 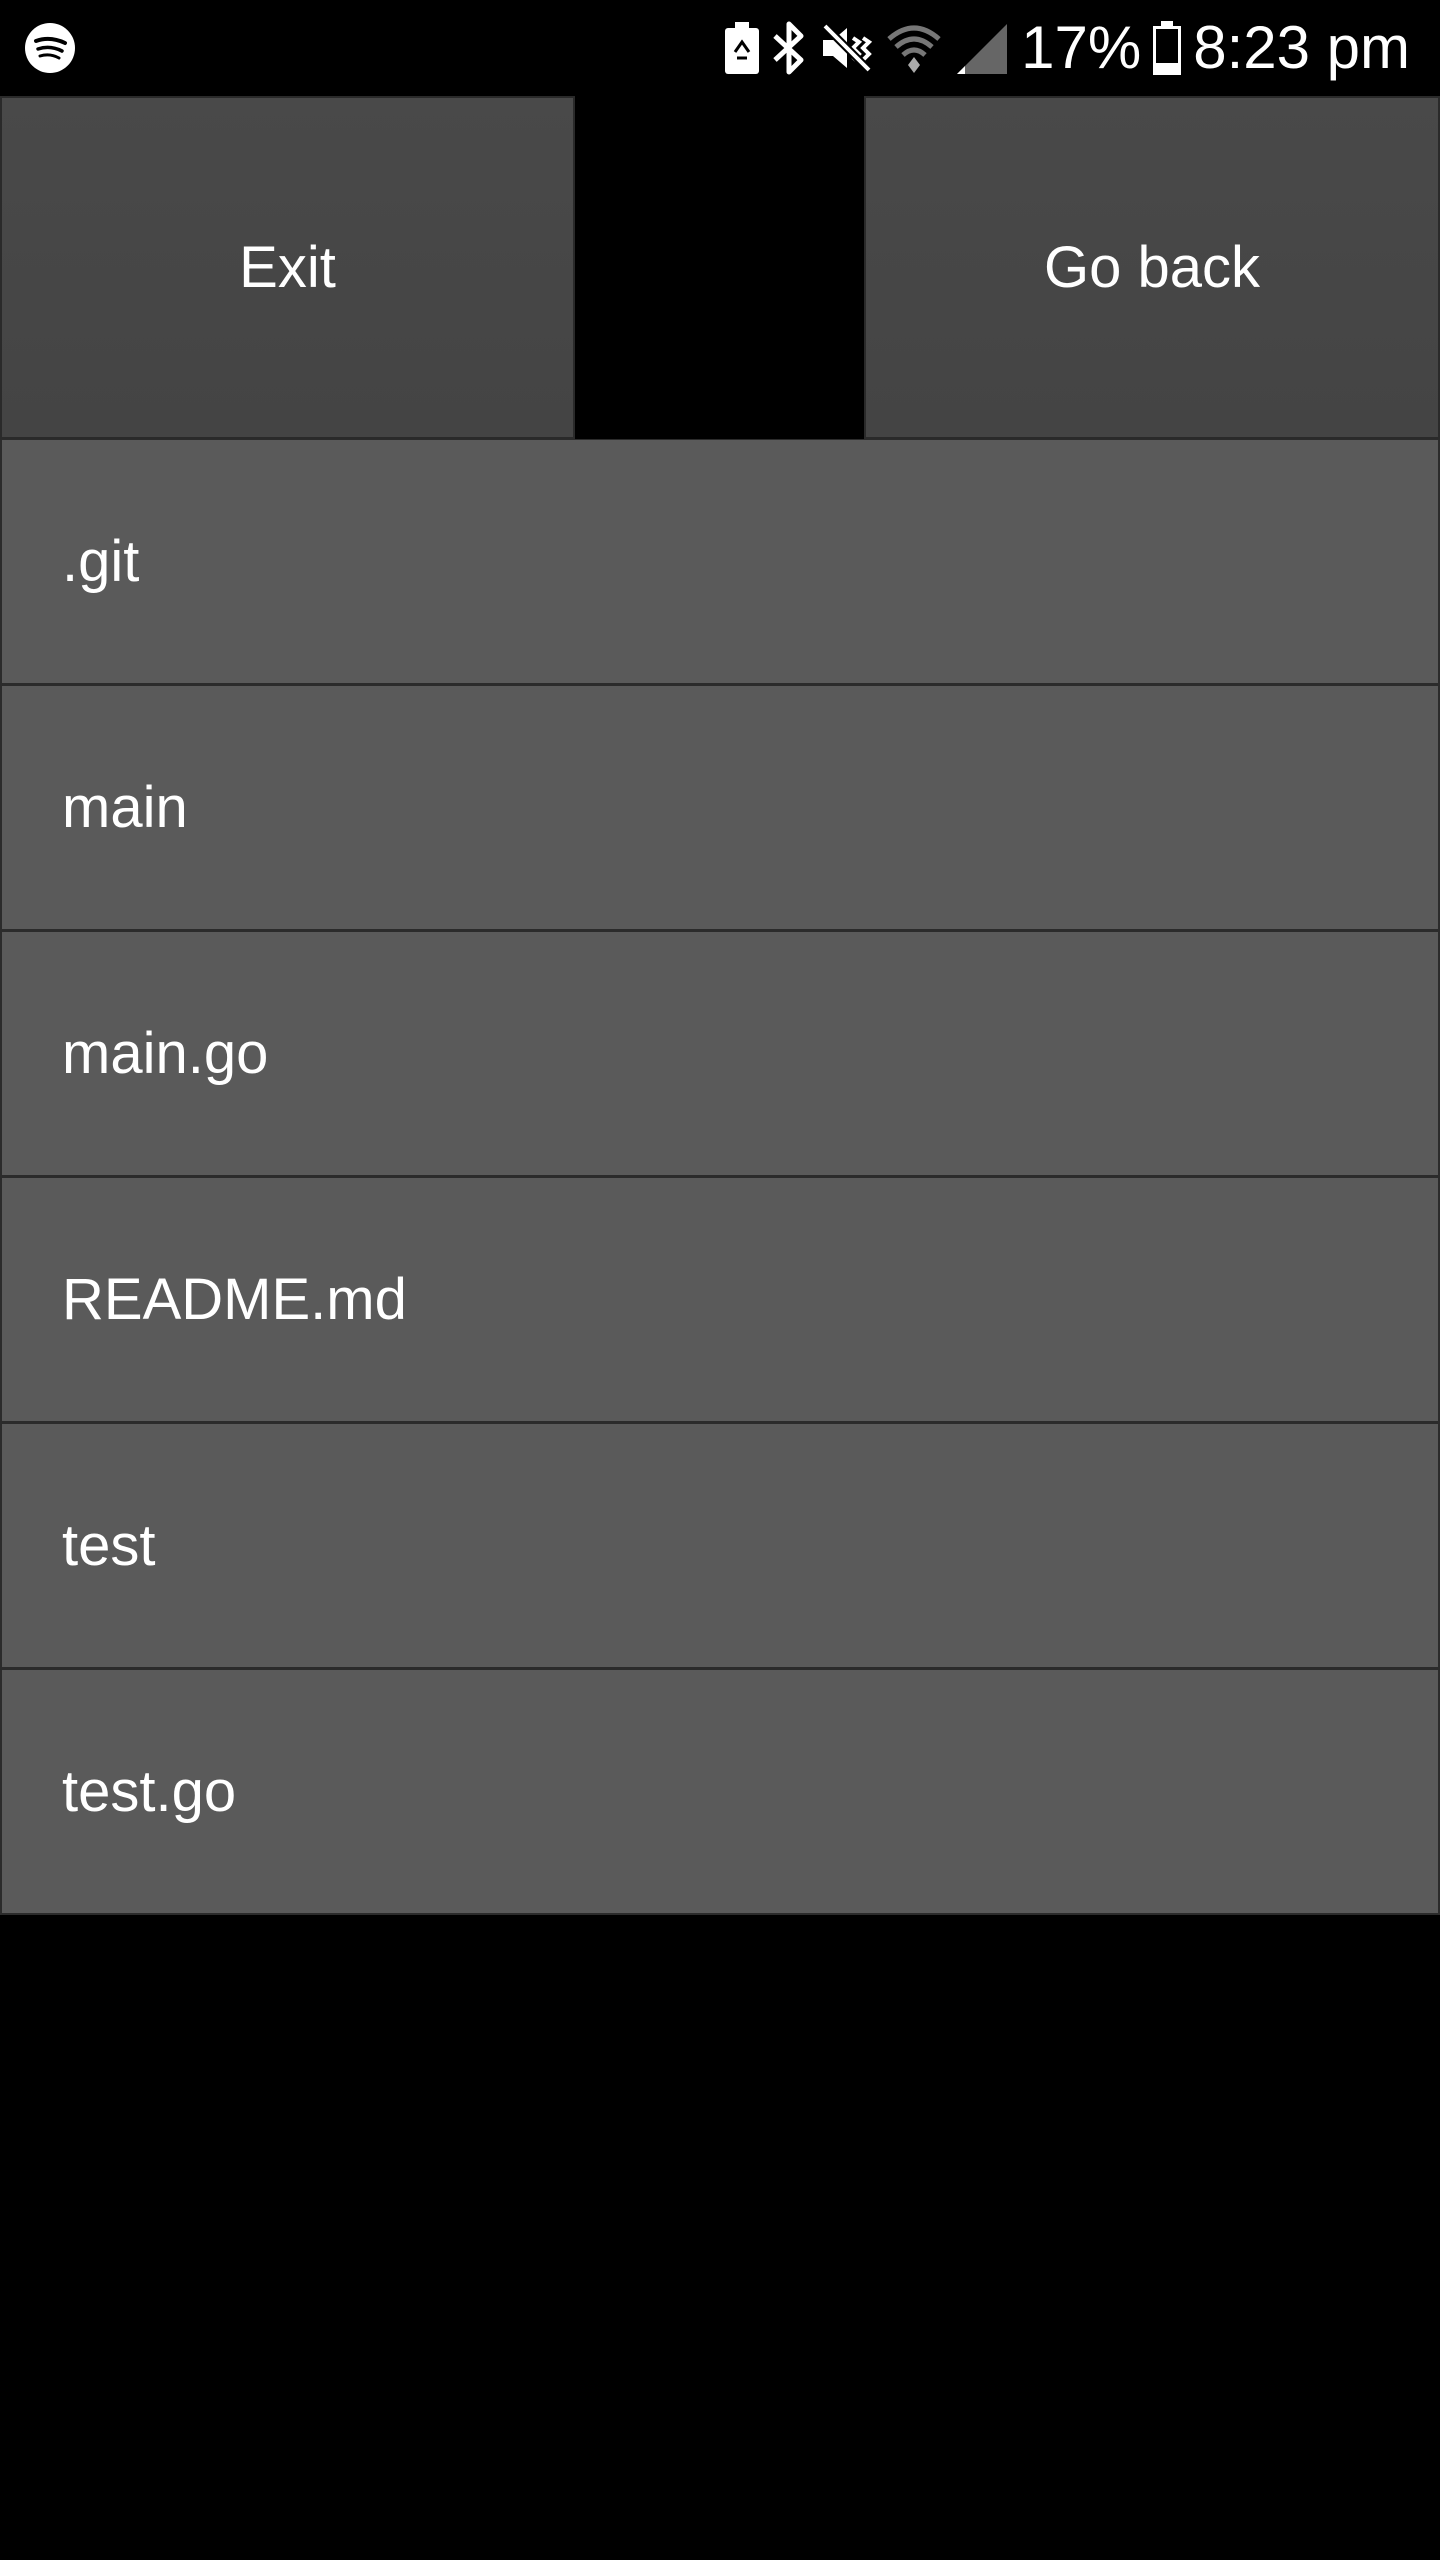 I want to click on list-item: main.go, so click(x=720, y=1054).